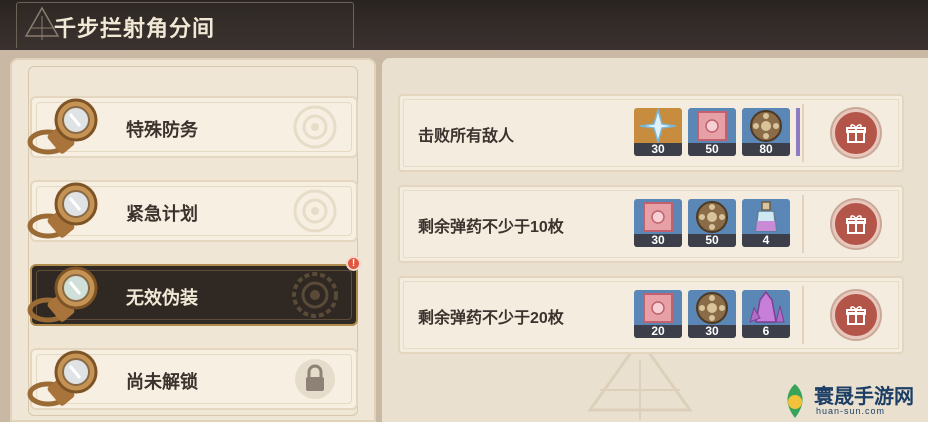  I want to click on task-row: 剩余弹药不少于10枚 30 50 4, so click(651, 224).